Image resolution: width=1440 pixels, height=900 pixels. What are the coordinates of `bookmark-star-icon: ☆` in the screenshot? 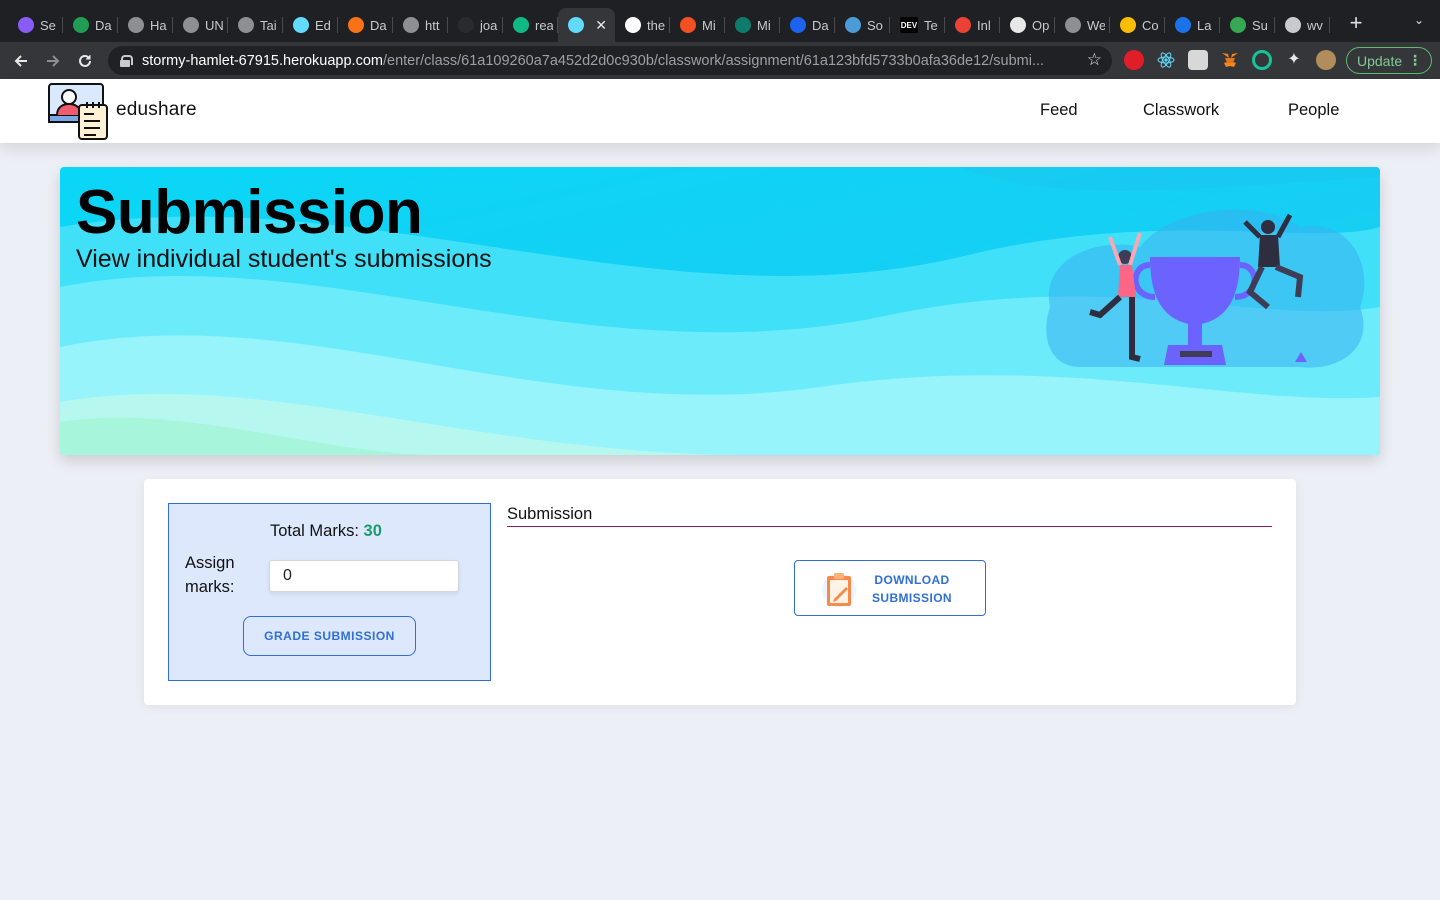 It's located at (1094, 60).